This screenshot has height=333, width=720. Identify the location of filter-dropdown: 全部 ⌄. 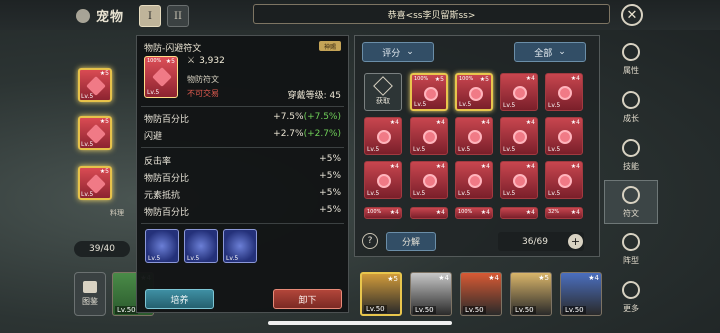
(550, 52).